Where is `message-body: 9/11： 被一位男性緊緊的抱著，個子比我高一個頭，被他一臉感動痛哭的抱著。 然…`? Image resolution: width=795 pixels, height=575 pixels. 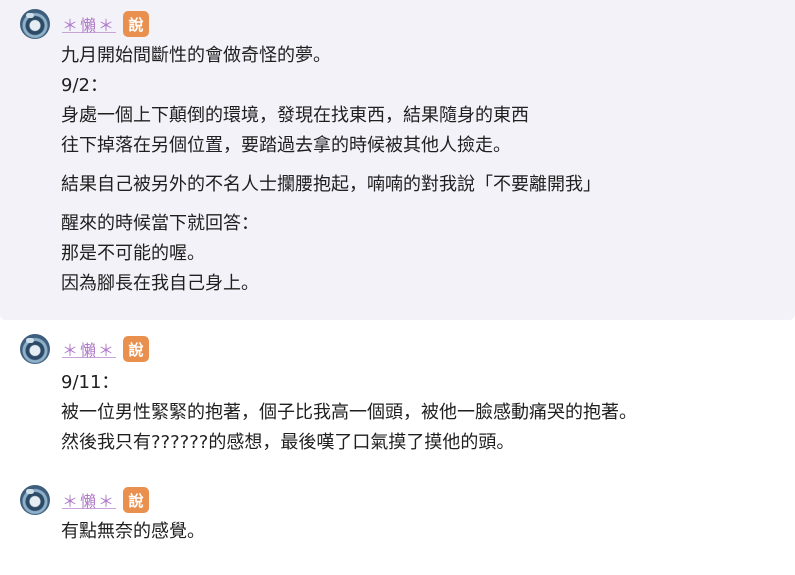 message-body: 9/11： 被一位男性緊緊的抱著，個子比我高一個頭，被他一臉感動痛哭的抱著。 然… is located at coordinates (349, 413).